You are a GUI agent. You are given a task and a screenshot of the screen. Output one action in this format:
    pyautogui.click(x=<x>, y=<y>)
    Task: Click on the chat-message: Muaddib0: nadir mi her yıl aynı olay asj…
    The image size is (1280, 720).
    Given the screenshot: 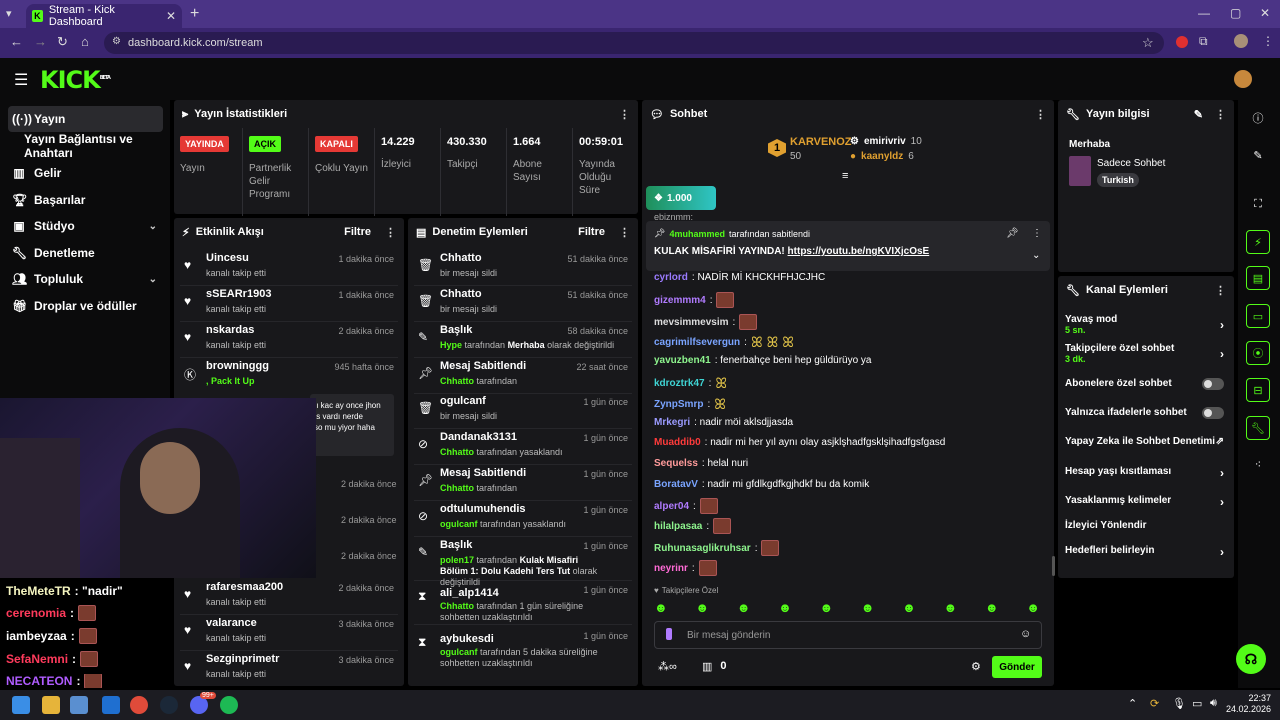 What is the action you would take?
    pyautogui.click(x=799, y=442)
    